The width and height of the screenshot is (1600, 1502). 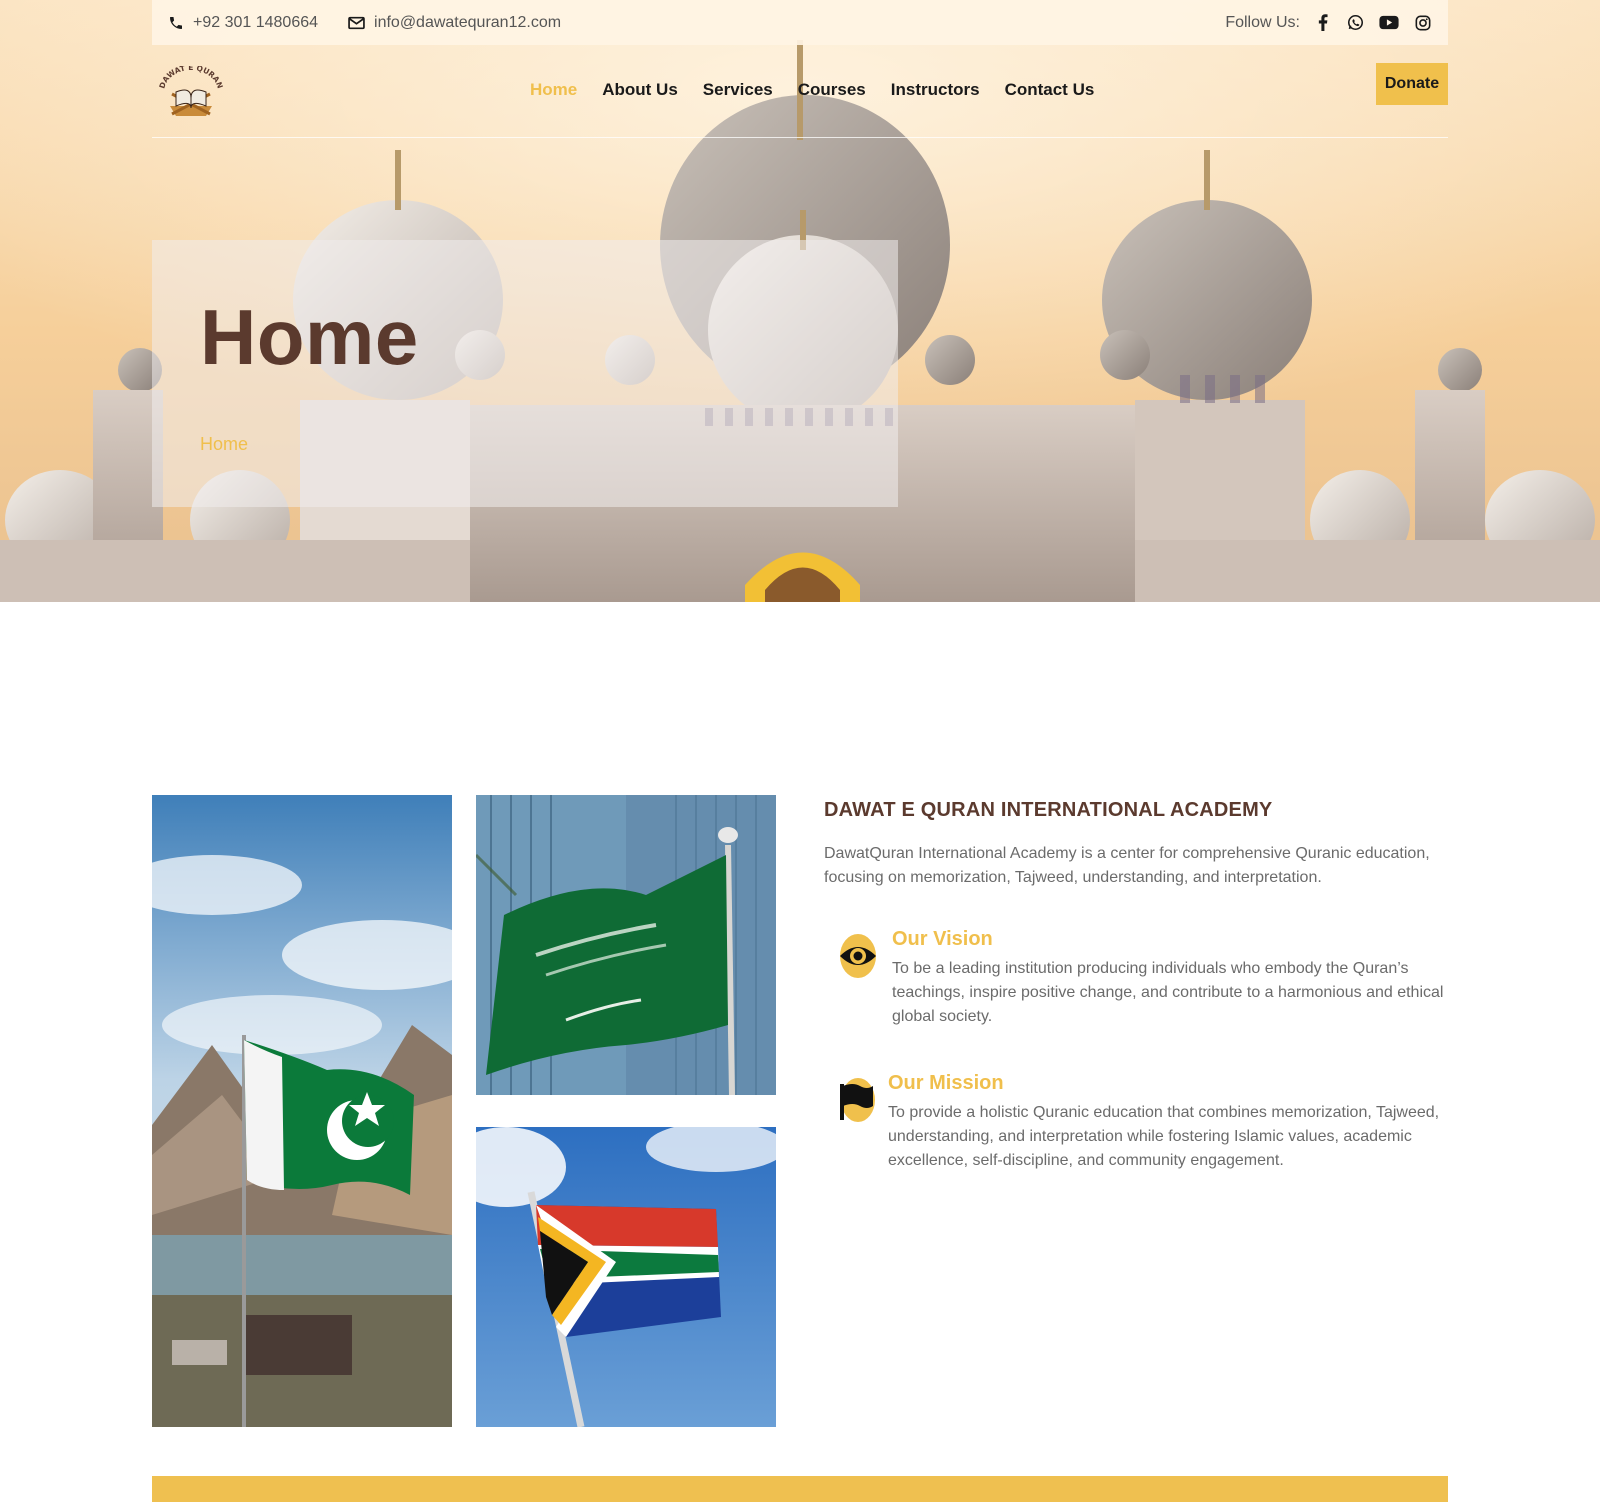 What do you see at coordinates (640, 90) in the screenshot?
I see `nav-about-us: About Us` at bounding box center [640, 90].